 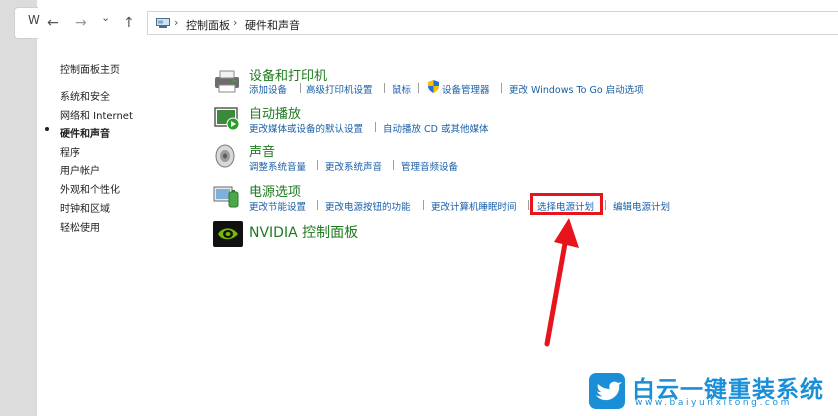 I want to click on window-edge, so click(x=19, y=208).